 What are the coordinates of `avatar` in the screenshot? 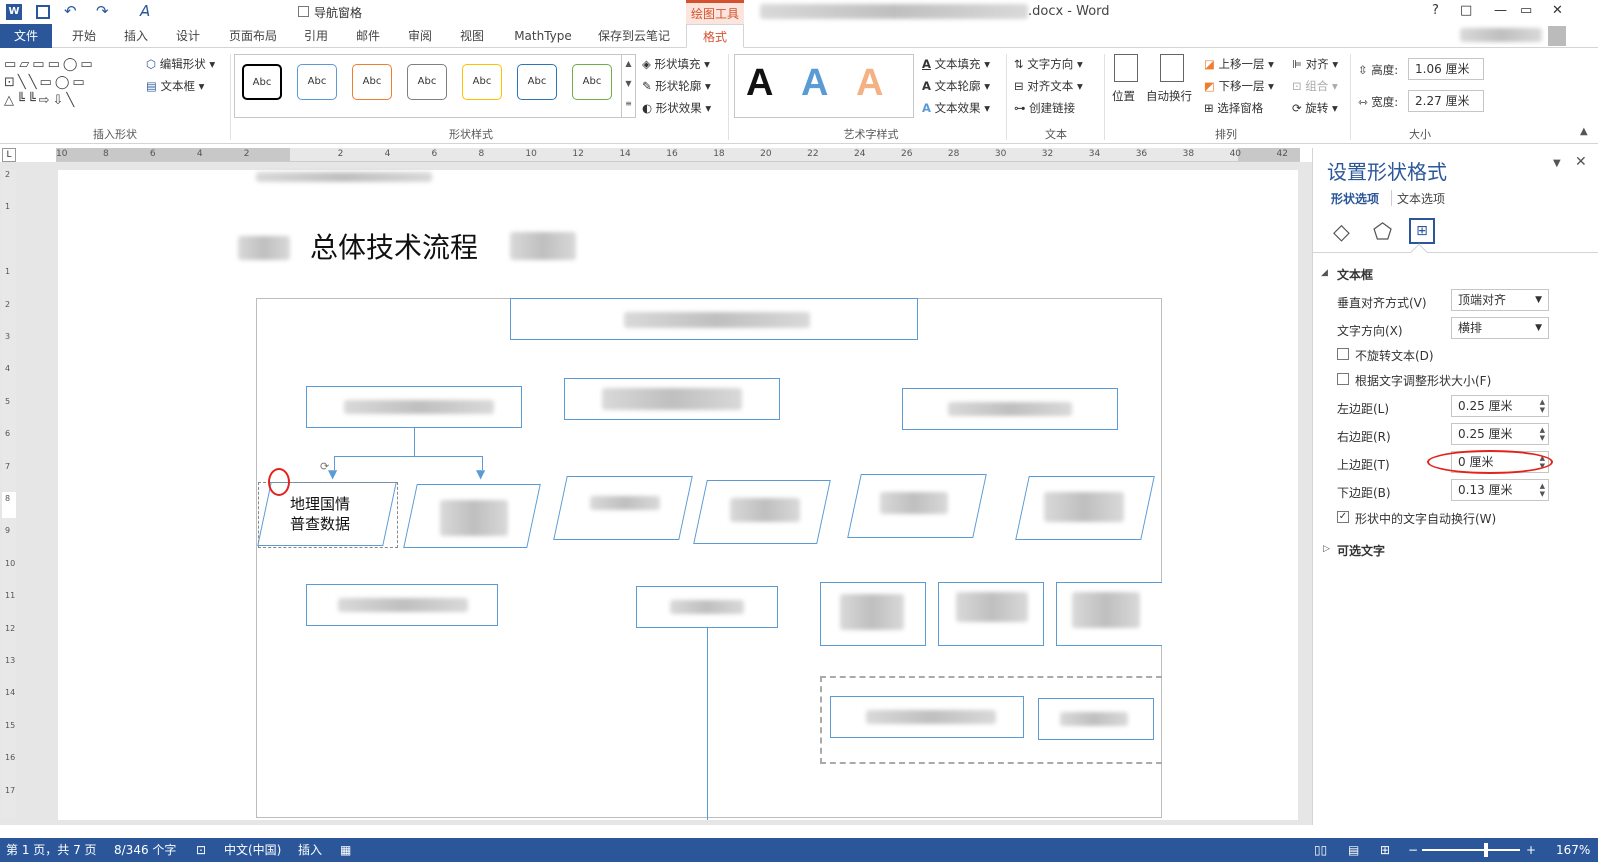 It's located at (1557, 36).